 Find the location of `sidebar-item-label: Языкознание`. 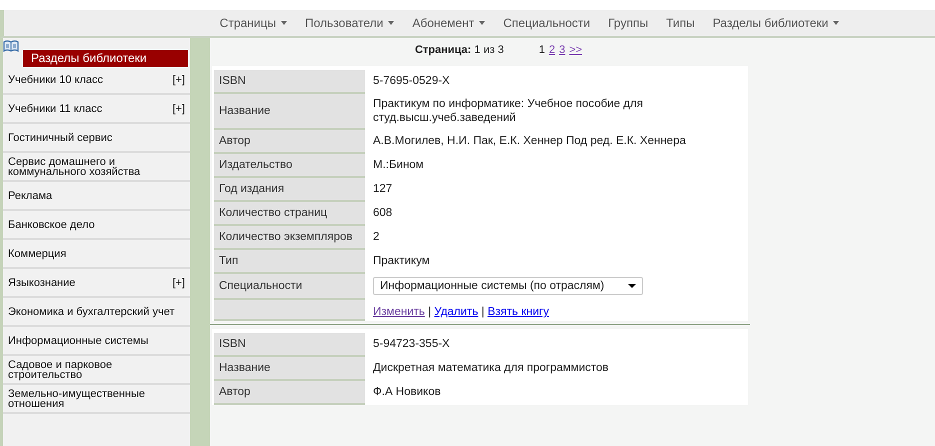

sidebar-item-label: Языкознание is located at coordinates (42, 283).